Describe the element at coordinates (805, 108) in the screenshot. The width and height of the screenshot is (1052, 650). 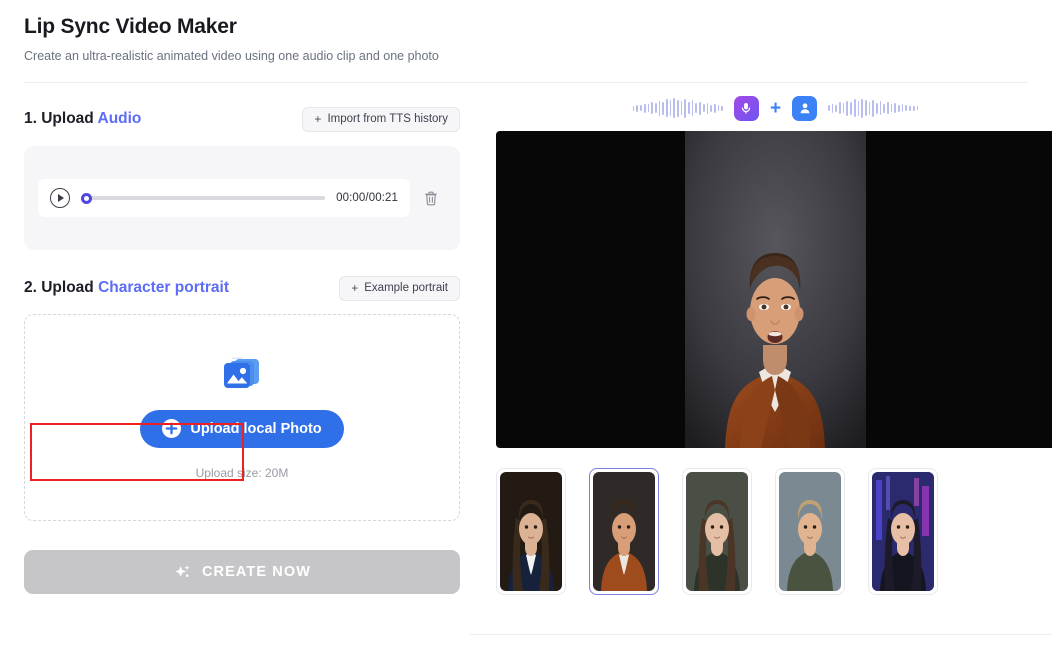
I see `person-icon` at that location.